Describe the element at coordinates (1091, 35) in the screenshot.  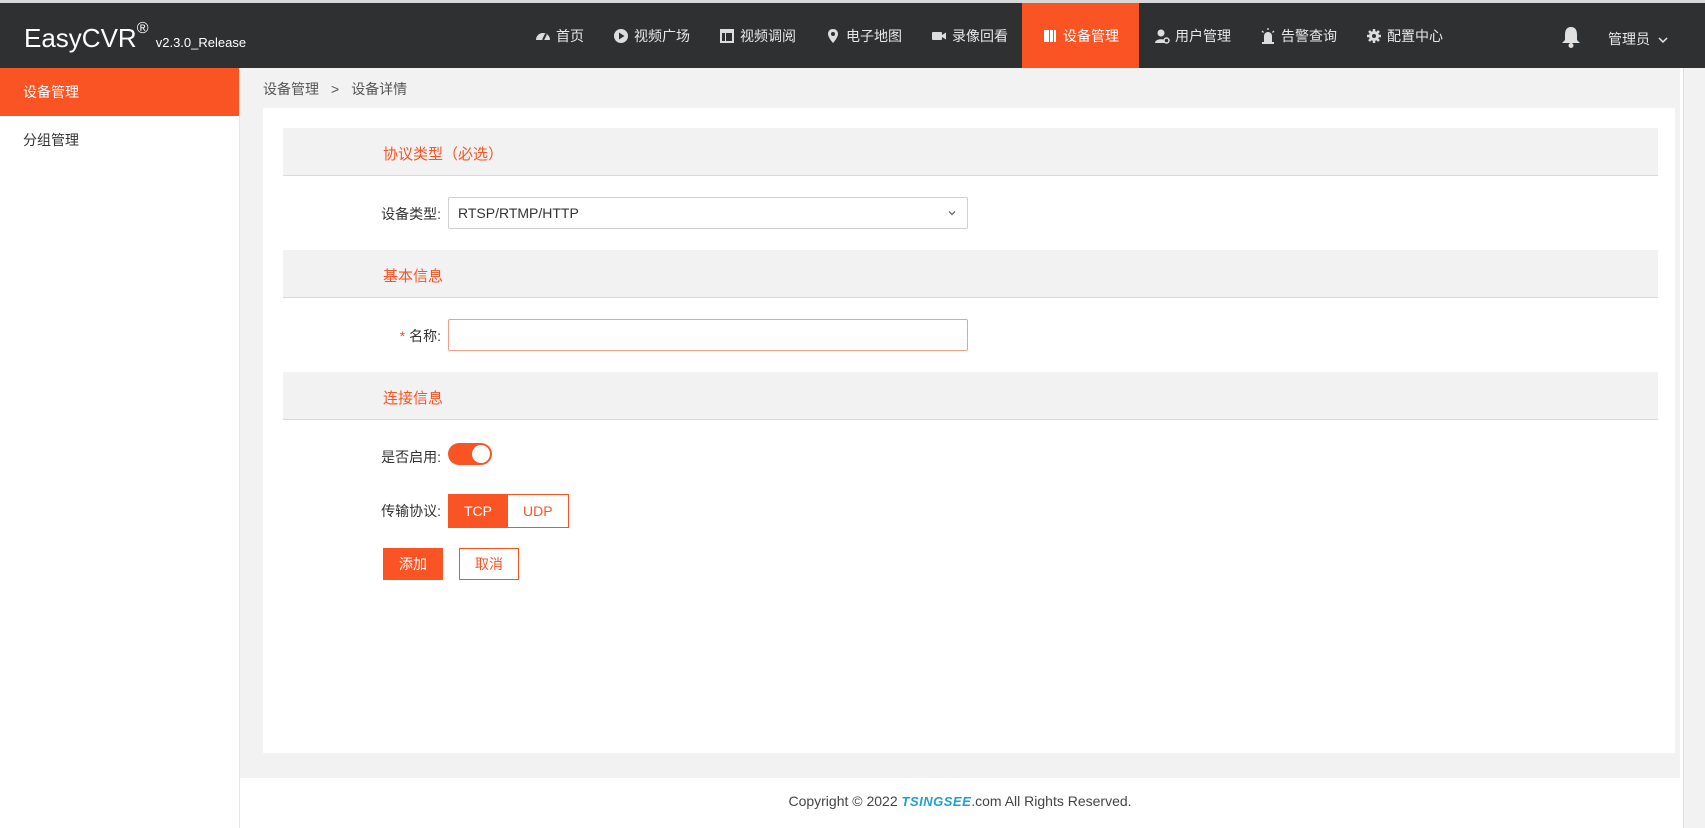
I see `nav-label: 设备管理` at that location.